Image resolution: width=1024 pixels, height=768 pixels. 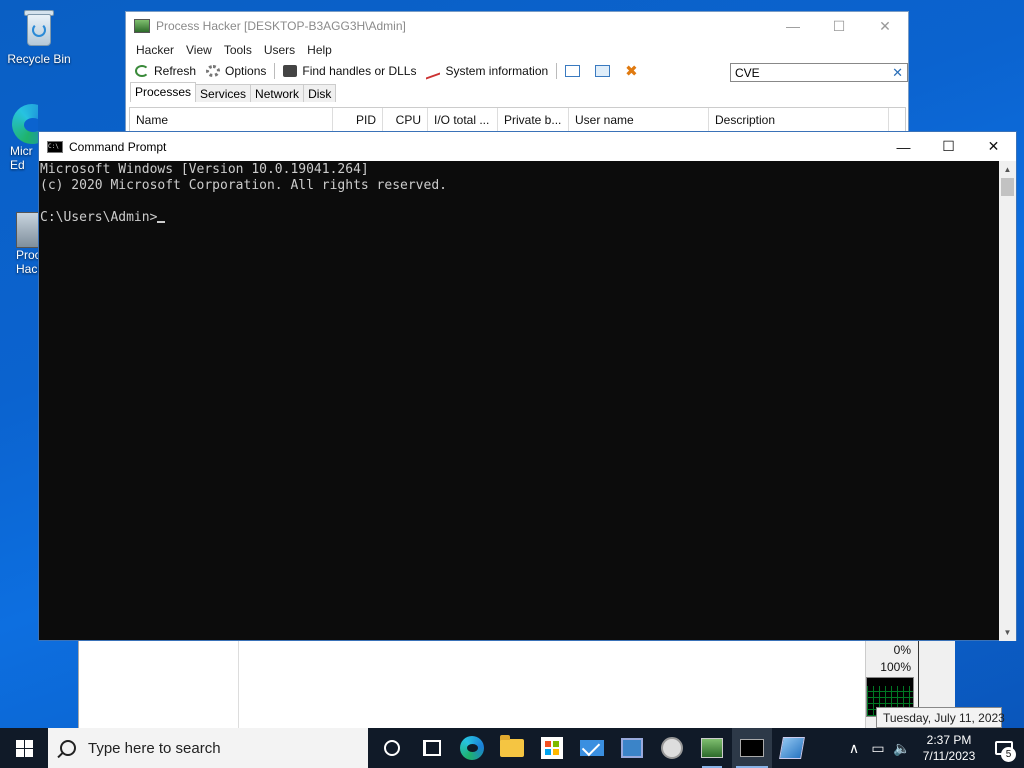 What do you see at coordinates (223, 93) in the screenshot?
I see `tab-services: Services` at bounding box center [223, 93].